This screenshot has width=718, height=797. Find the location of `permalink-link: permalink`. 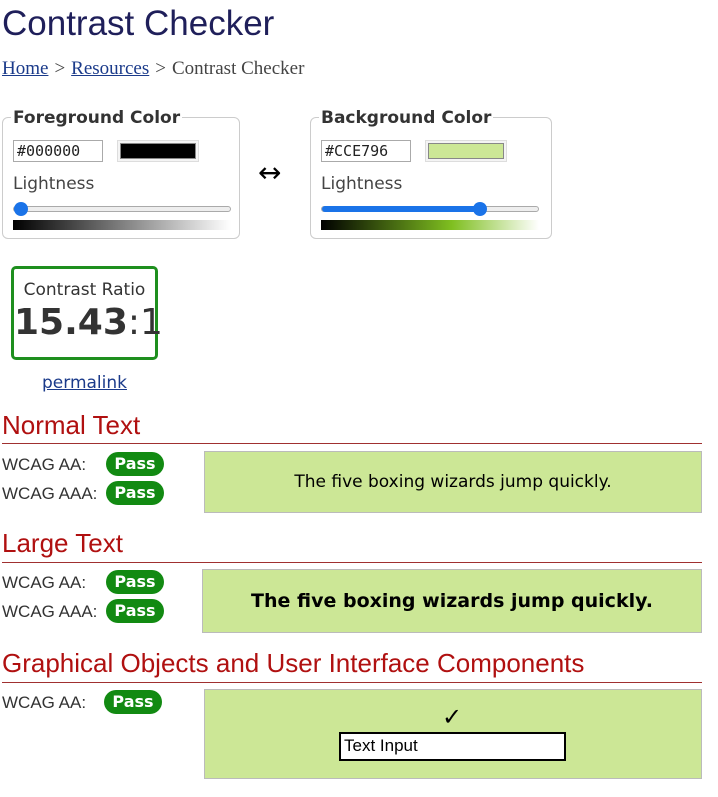

permalink-link: permalink is located at coordinates (84, 383).